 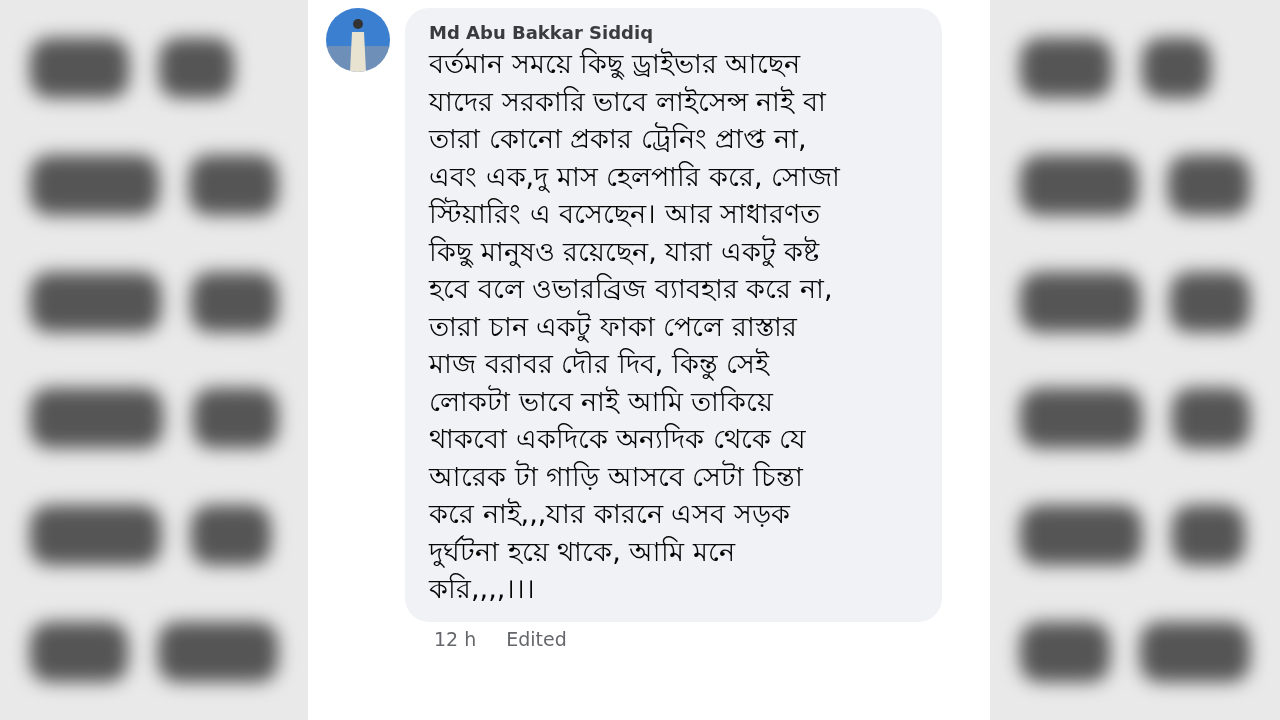 What do you see at coordinates (536, 638) in the screenshot?
I see `edited-label: Edited` at bounding box center [536, 638].